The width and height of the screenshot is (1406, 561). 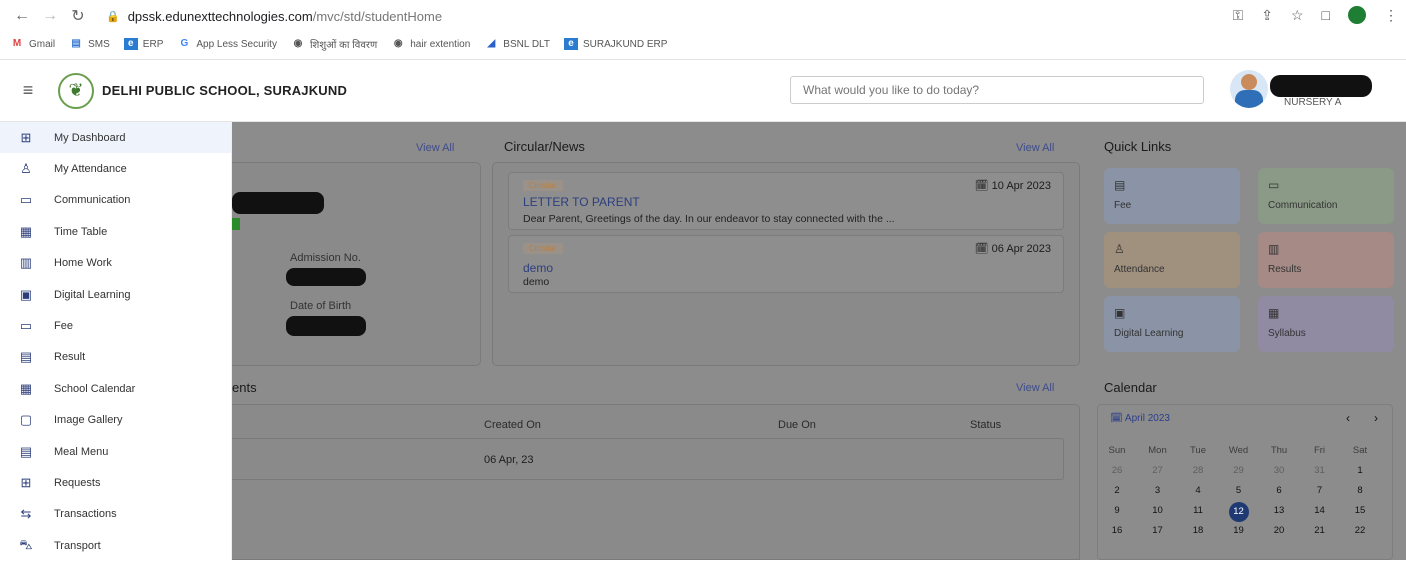 I want to click on bookmark-erp: e ERP, so click(x=143, y=44).